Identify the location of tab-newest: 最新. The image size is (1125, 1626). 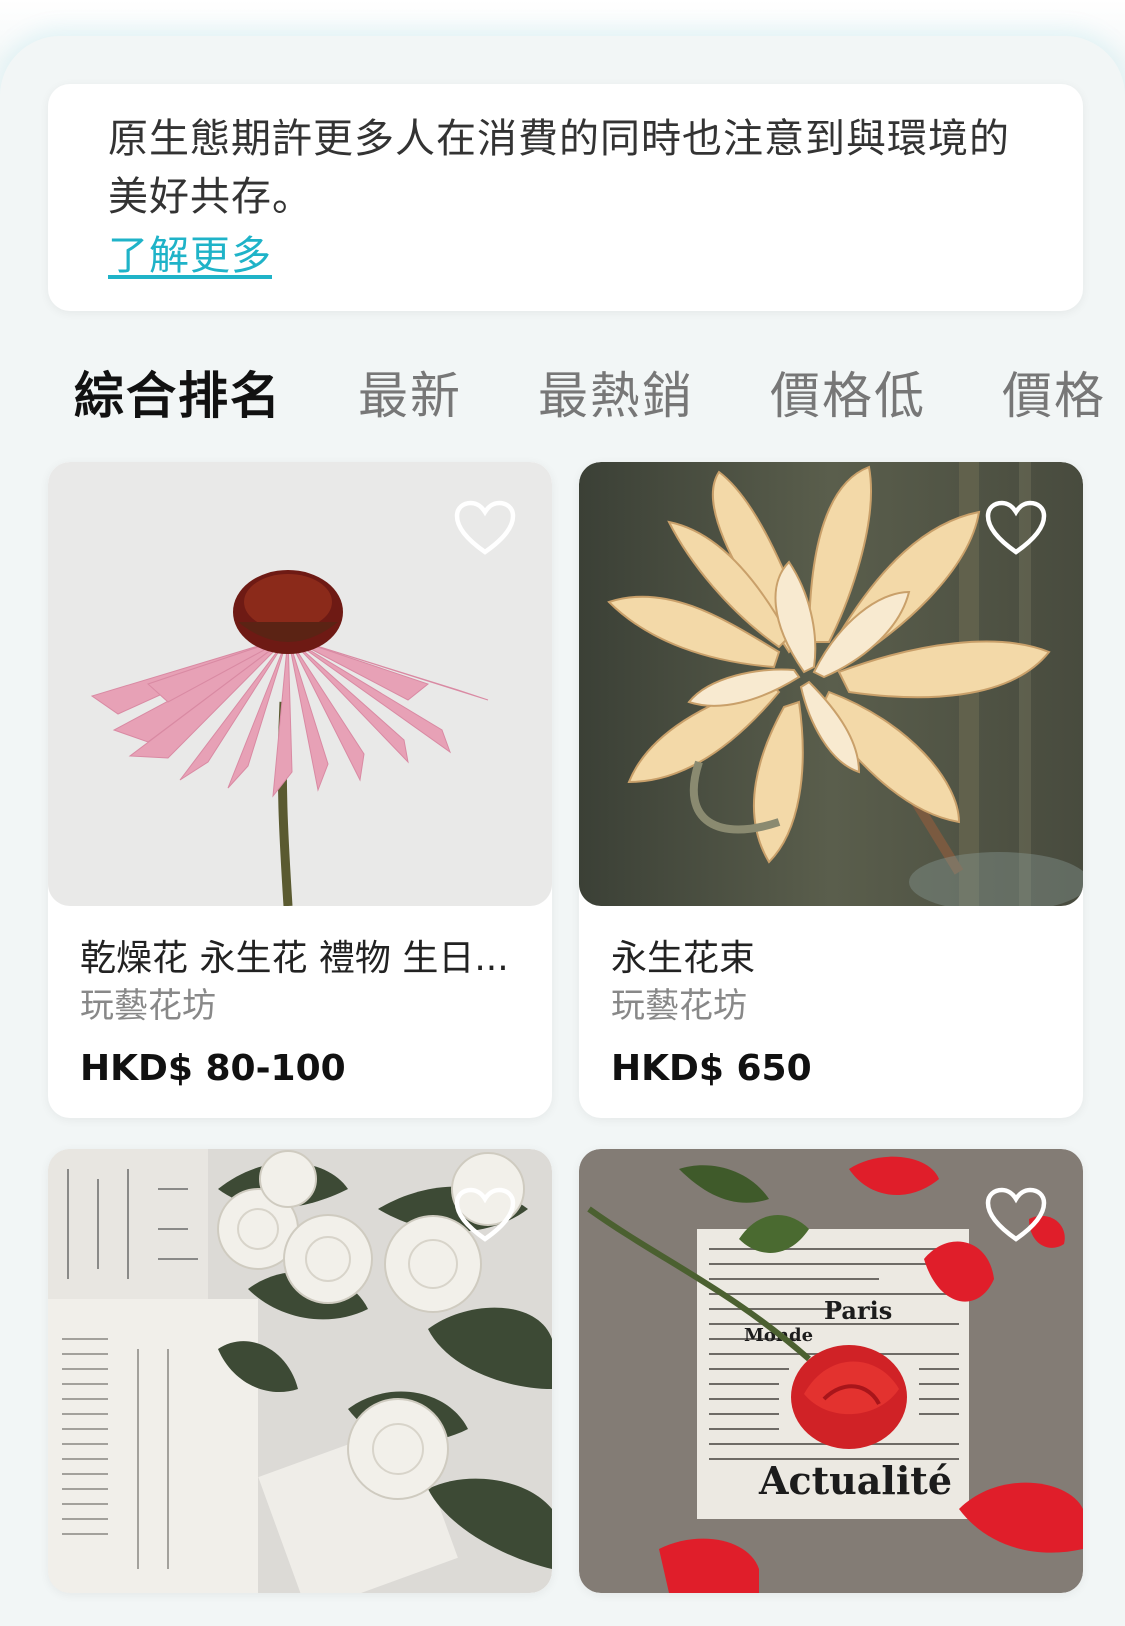
(410, 392).